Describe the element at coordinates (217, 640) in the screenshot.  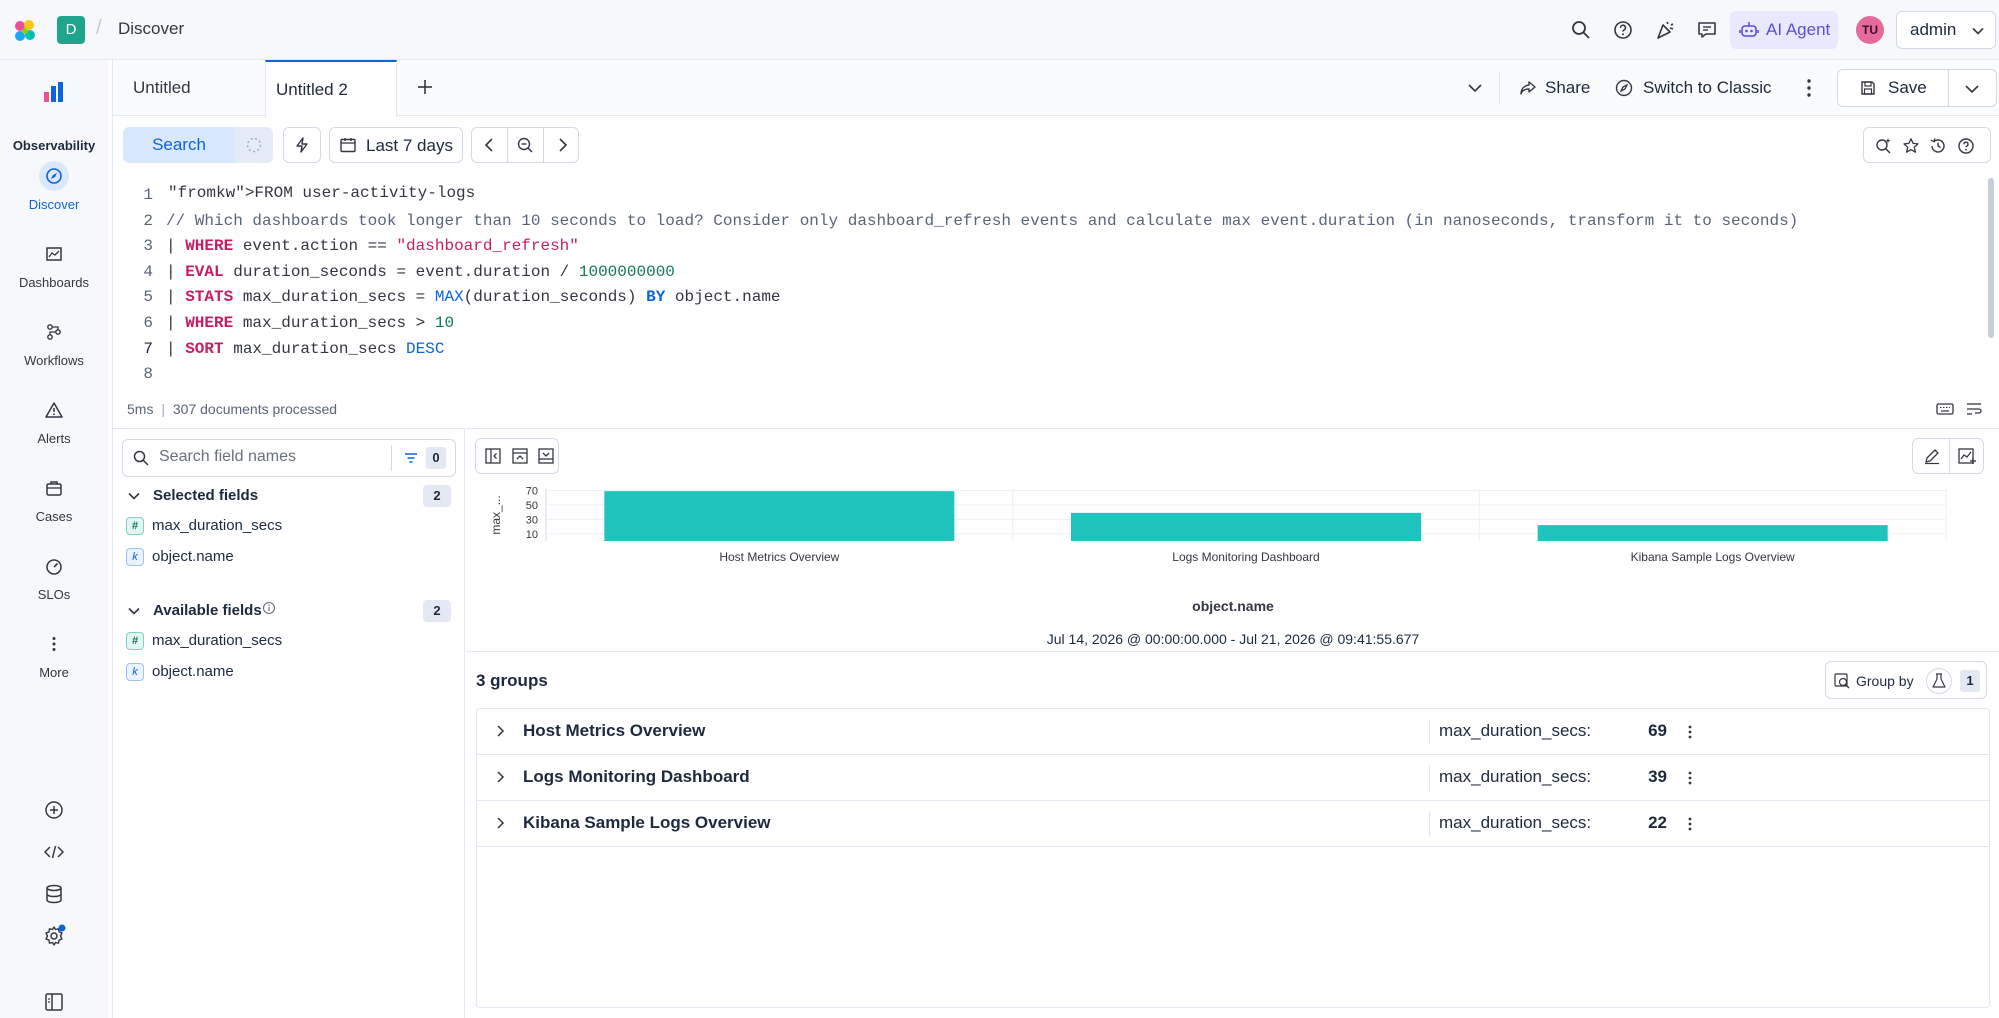
I see `field-name: max_duration_secs` at that location.